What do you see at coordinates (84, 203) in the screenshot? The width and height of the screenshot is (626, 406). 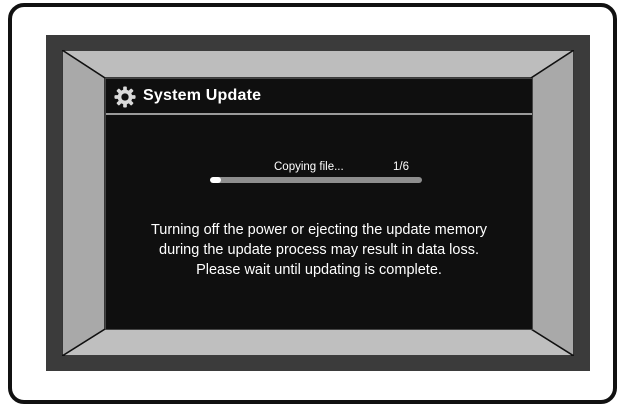 I see `bevel-left` at bounding box center [84, 203].